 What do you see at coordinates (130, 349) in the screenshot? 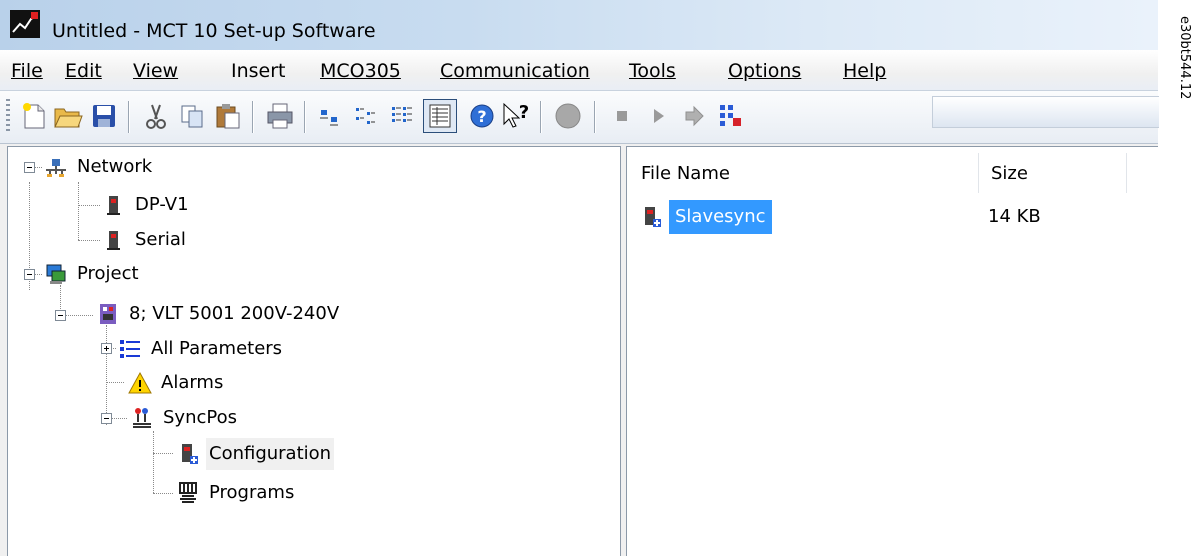
I see `list-icon` at bounding box center [130, 349].